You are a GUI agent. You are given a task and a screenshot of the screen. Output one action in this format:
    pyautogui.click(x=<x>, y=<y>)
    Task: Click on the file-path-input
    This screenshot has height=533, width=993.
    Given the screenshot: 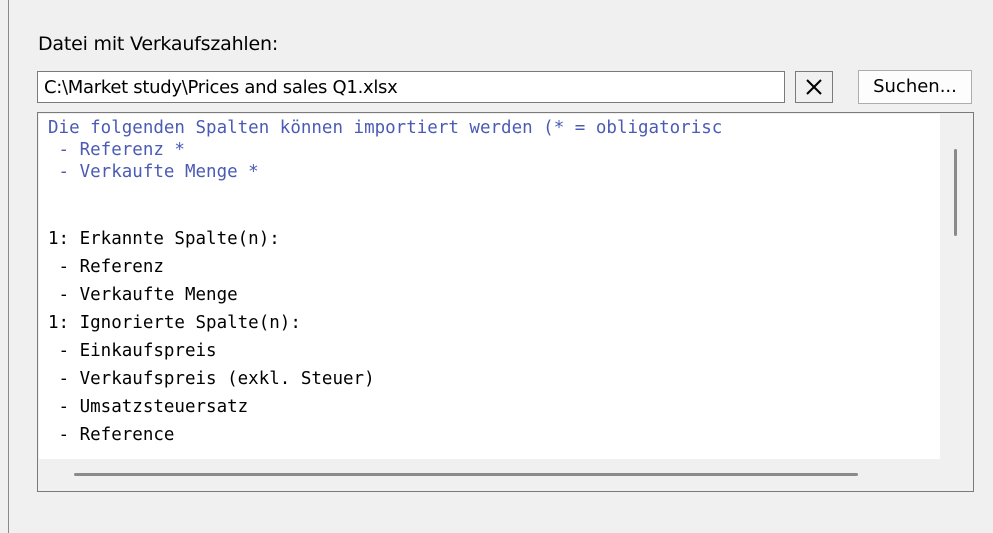 What is the action you would take?
    pyautogui.click(x=411, y=87)
    